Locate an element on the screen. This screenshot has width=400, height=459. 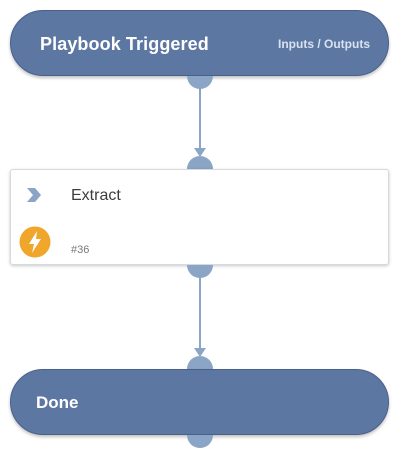
connector-extract-to-done is located at coordinates (200, 316).